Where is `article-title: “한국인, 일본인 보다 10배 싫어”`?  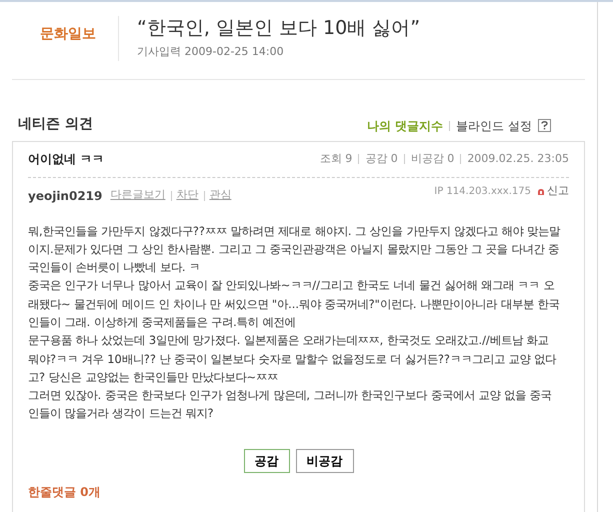 article-title: “한국인, 일본인 보다 10배 싫어” is located at coordinates (278, 28).